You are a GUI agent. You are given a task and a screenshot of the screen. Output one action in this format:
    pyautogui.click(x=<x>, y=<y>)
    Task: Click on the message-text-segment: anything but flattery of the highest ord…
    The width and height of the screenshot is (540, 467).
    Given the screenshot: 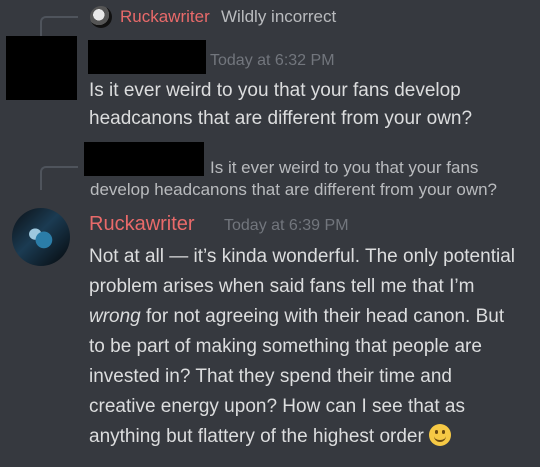 What is the action you would take?
    pyautogui.click(x=256, y=436)
    